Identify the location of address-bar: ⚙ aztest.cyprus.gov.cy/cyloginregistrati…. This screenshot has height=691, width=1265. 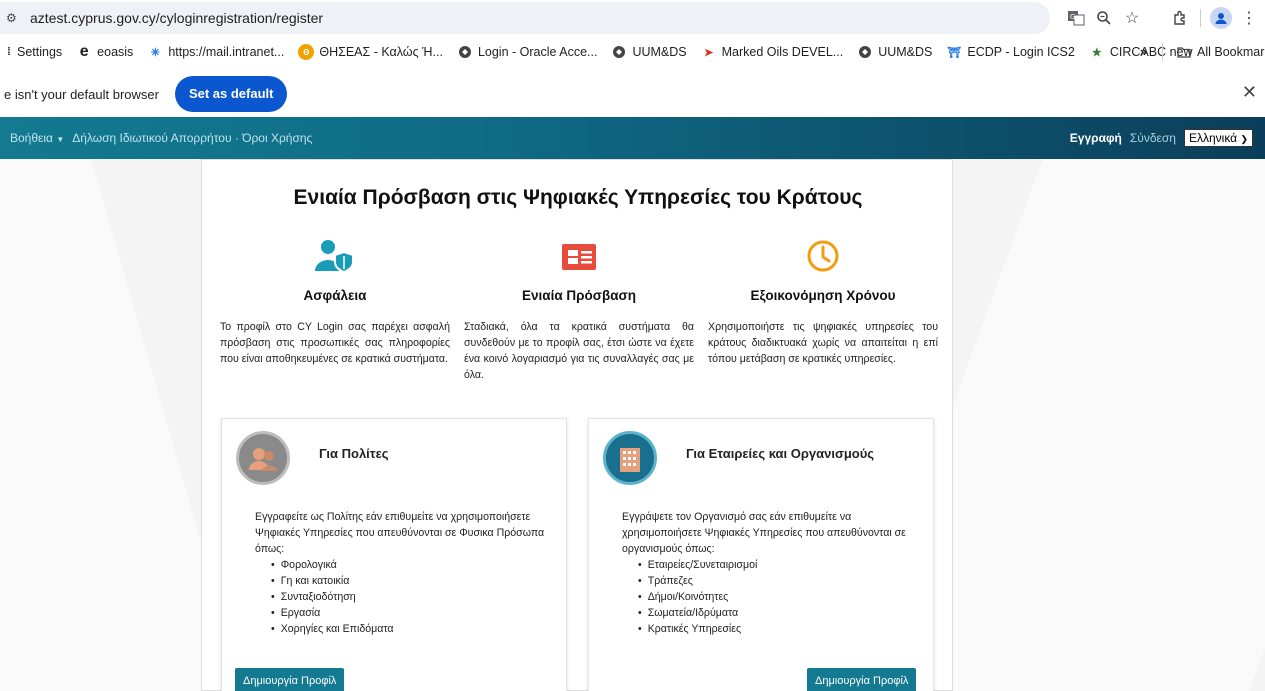
(525, 18).